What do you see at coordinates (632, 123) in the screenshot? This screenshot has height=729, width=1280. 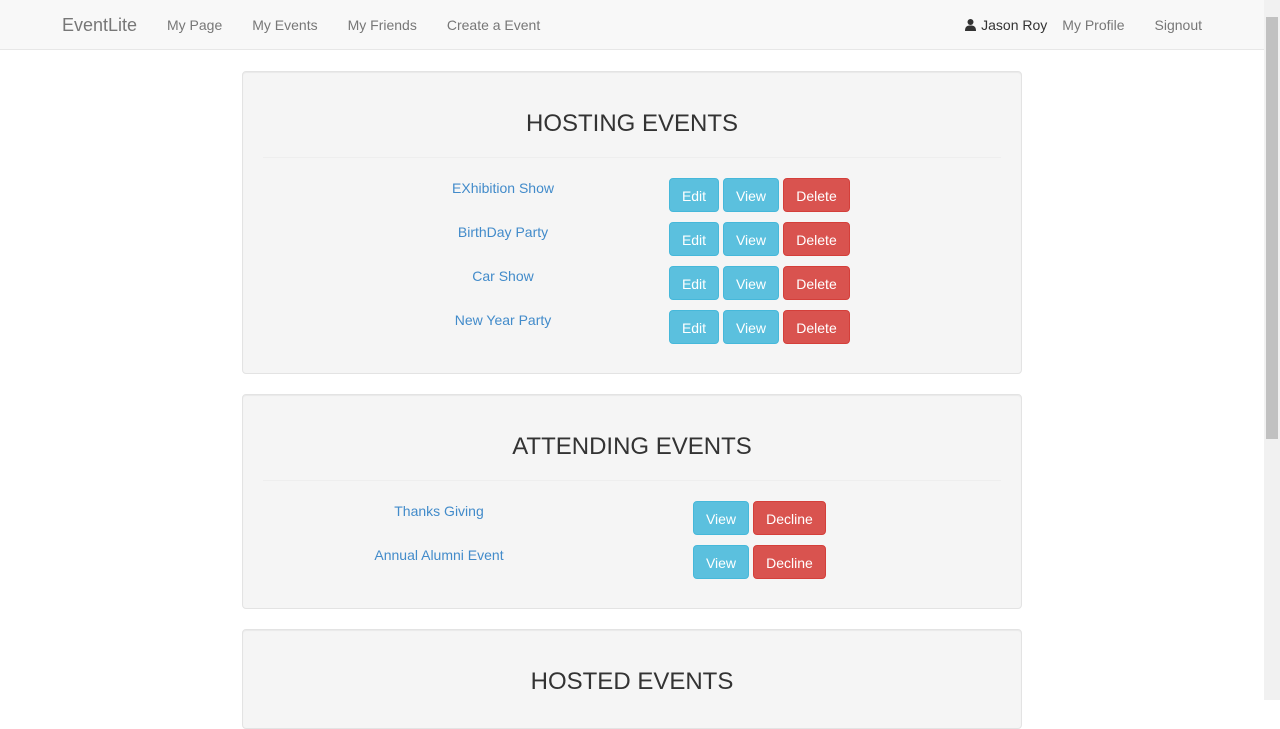 I see `hosting-events-title: HOSTING EVENTS` at bounding box center [632, 123].